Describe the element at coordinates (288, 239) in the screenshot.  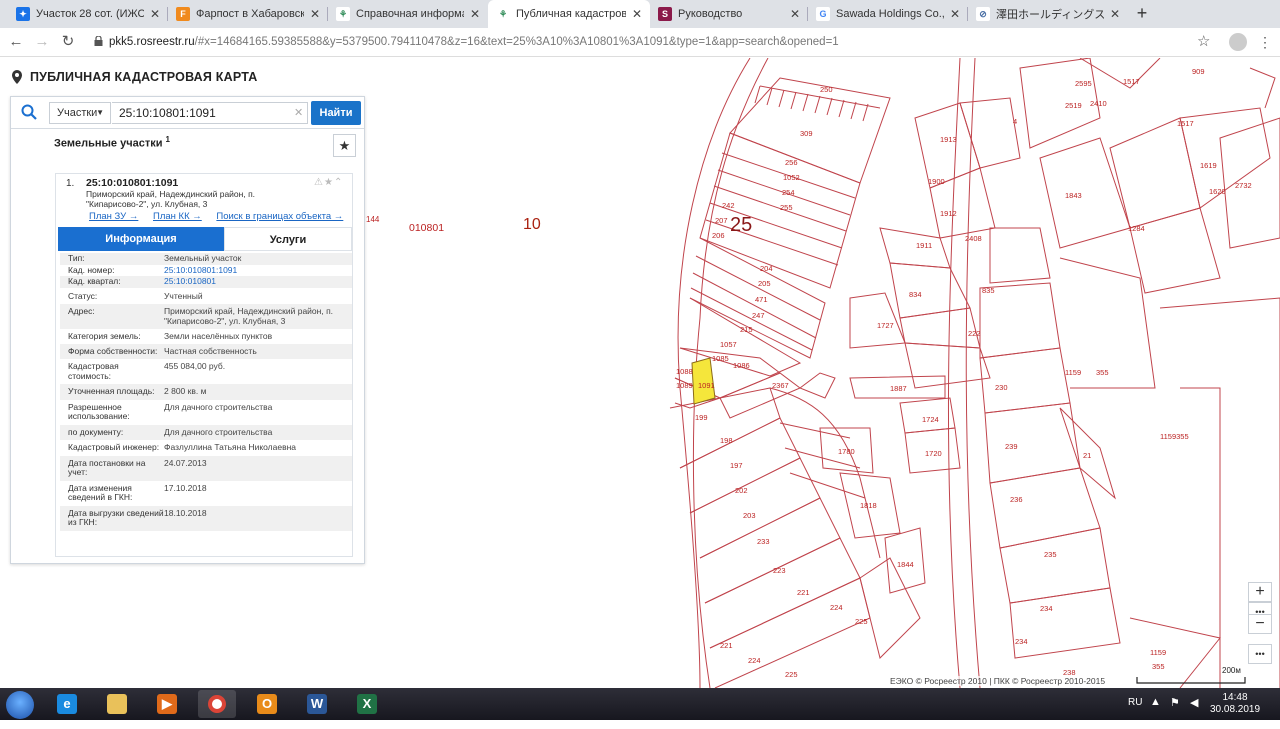
I see `tab-services: Услуги` at that location.